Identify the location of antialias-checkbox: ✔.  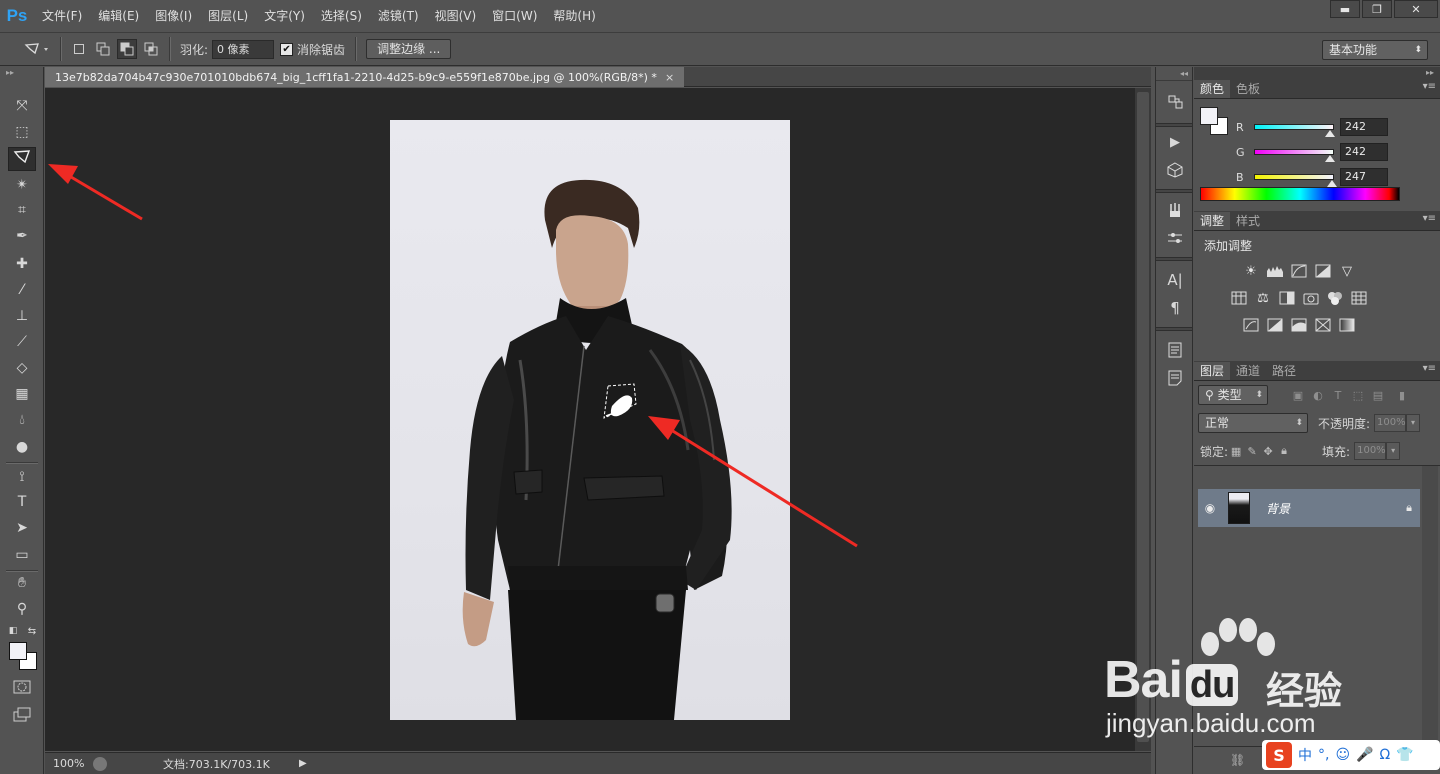
(287, 49).